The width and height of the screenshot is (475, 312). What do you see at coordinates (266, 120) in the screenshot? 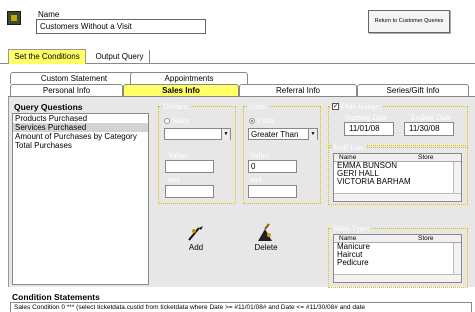
I see `units-radio-label: Units` at bounding box center [266, 120].